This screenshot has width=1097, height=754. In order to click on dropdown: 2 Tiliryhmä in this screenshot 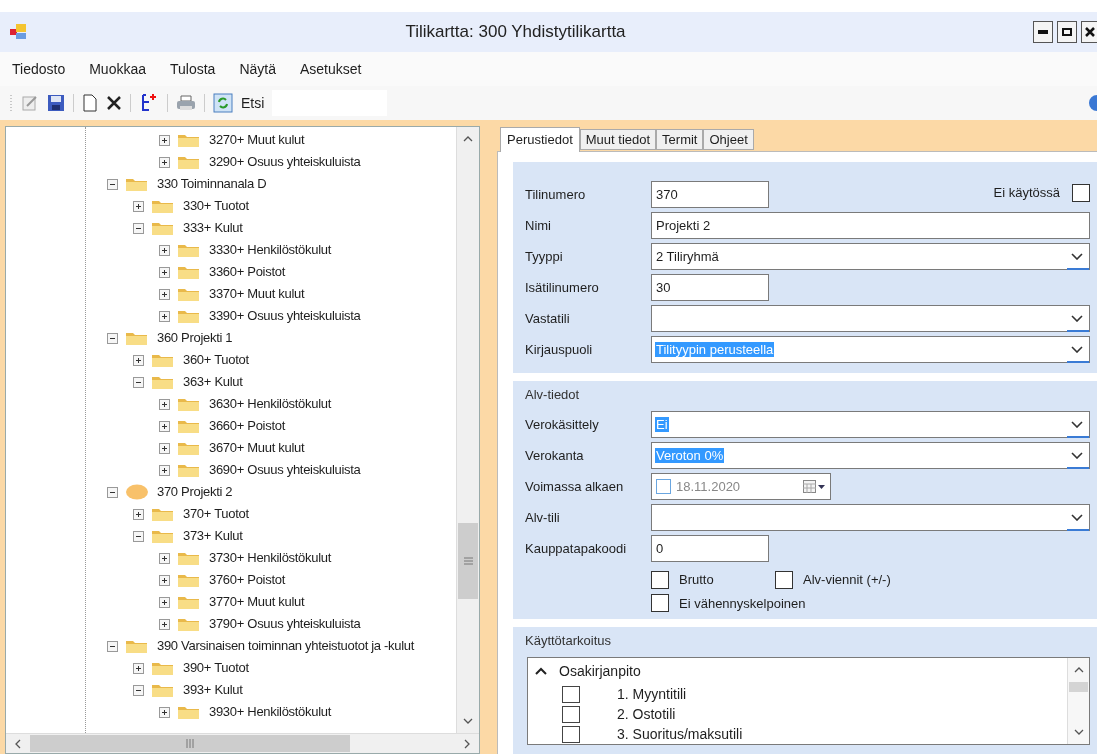, I will do `click(870, 256)`.